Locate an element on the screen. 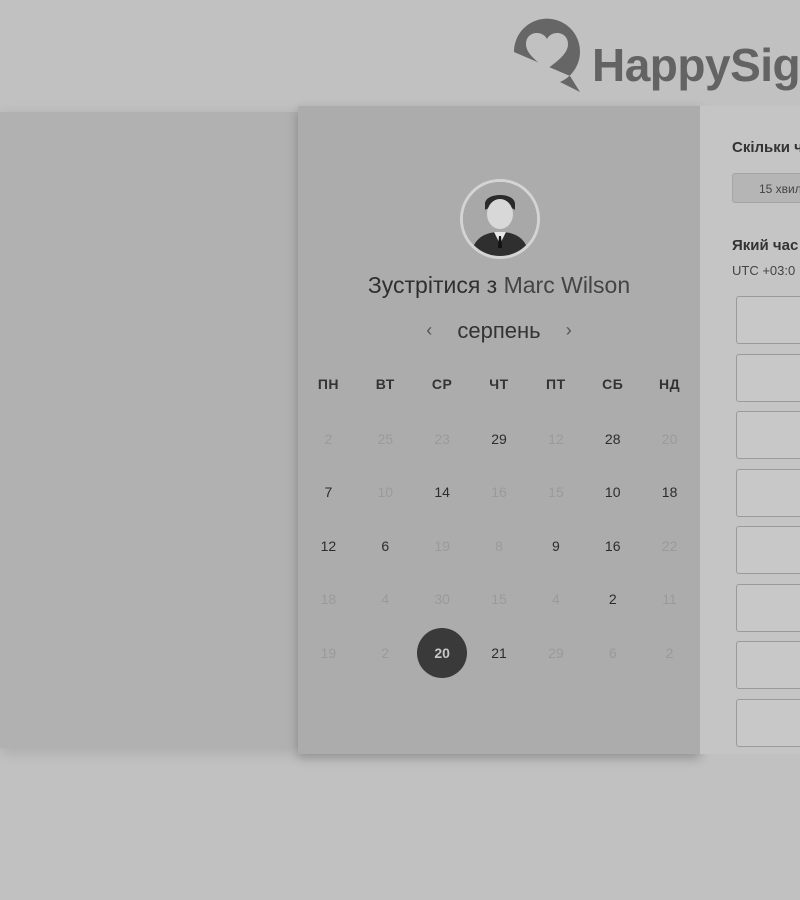 This screenshot has width=800, height=900. person-portrait-icon is located at coordinates (500, 219).